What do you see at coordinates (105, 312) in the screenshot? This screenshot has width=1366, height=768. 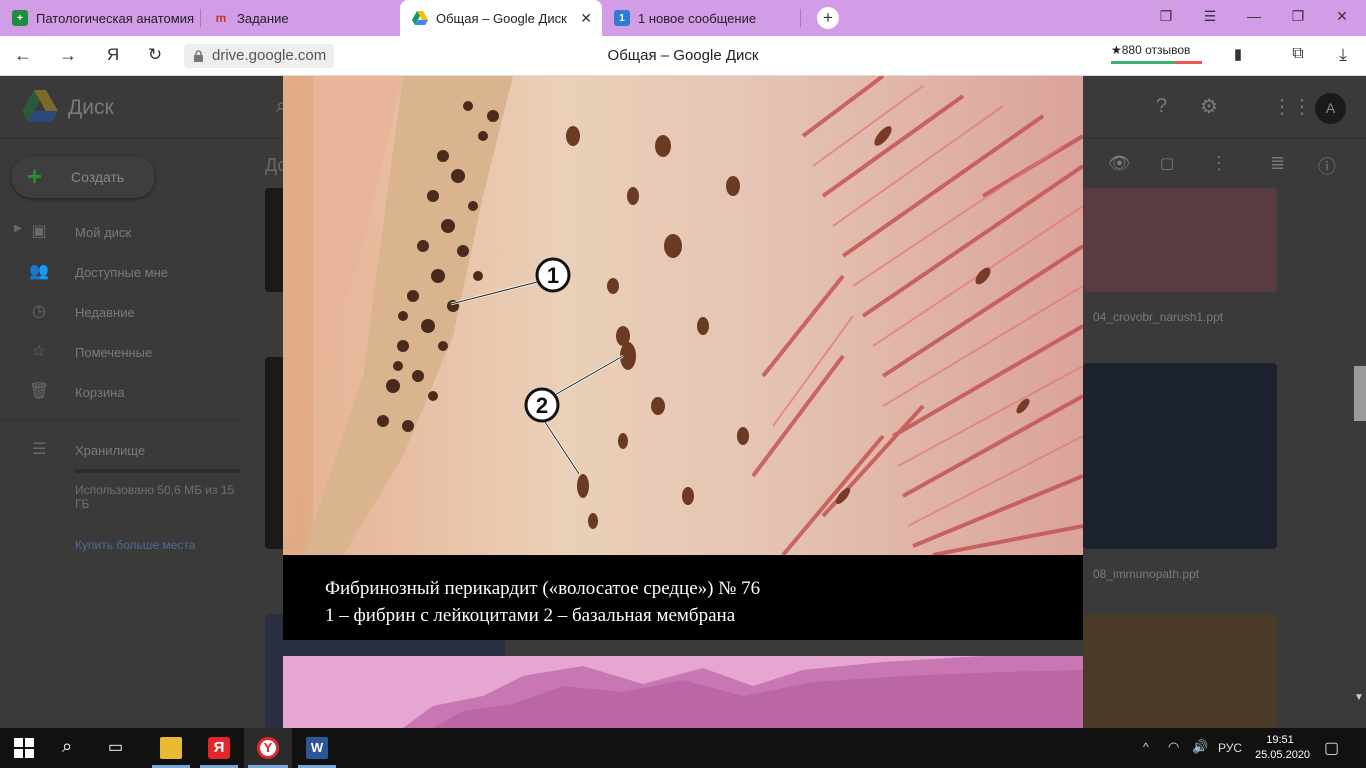 I see `sidebar-item-recent: Недавние` at bounding box center [105, 312].